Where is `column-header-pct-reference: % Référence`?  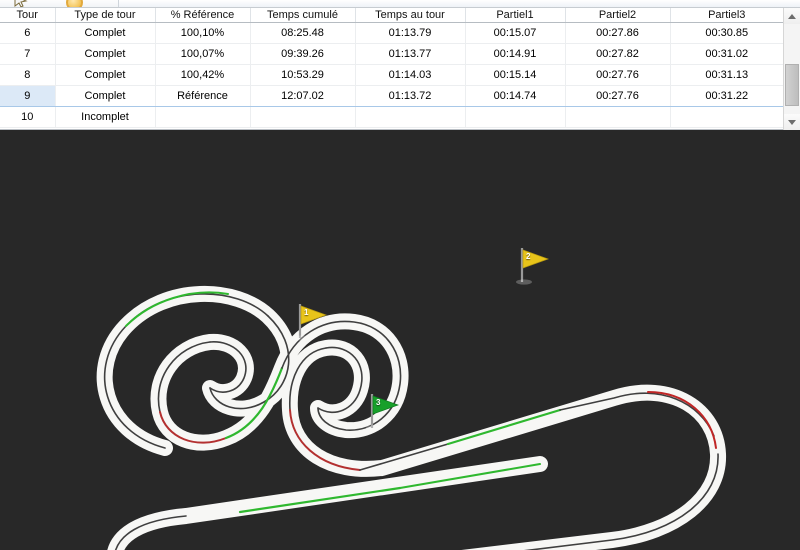
column-header-pct-reference: % Référence is located at coordinates (203, 15).